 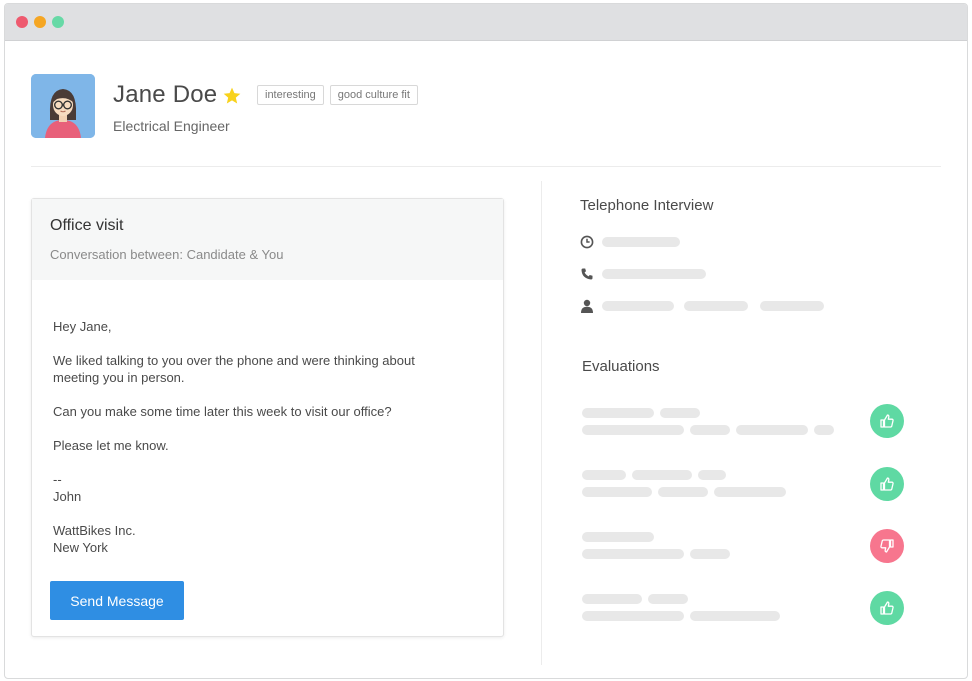 I want to click on window-titlebar, so click(x=486, y=22).